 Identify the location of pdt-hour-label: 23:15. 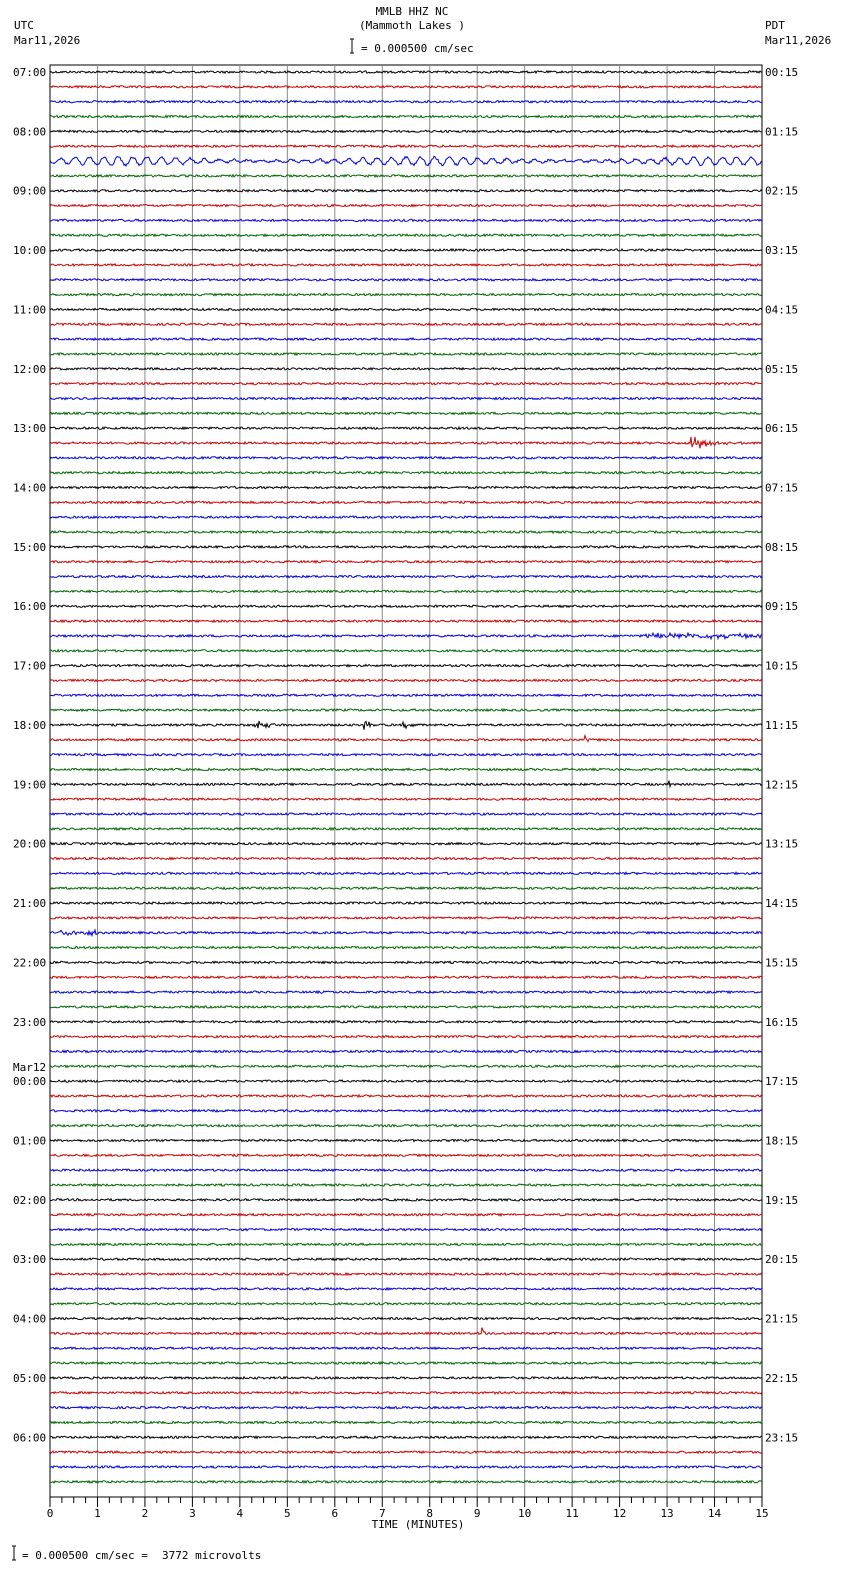
(781, 1437).